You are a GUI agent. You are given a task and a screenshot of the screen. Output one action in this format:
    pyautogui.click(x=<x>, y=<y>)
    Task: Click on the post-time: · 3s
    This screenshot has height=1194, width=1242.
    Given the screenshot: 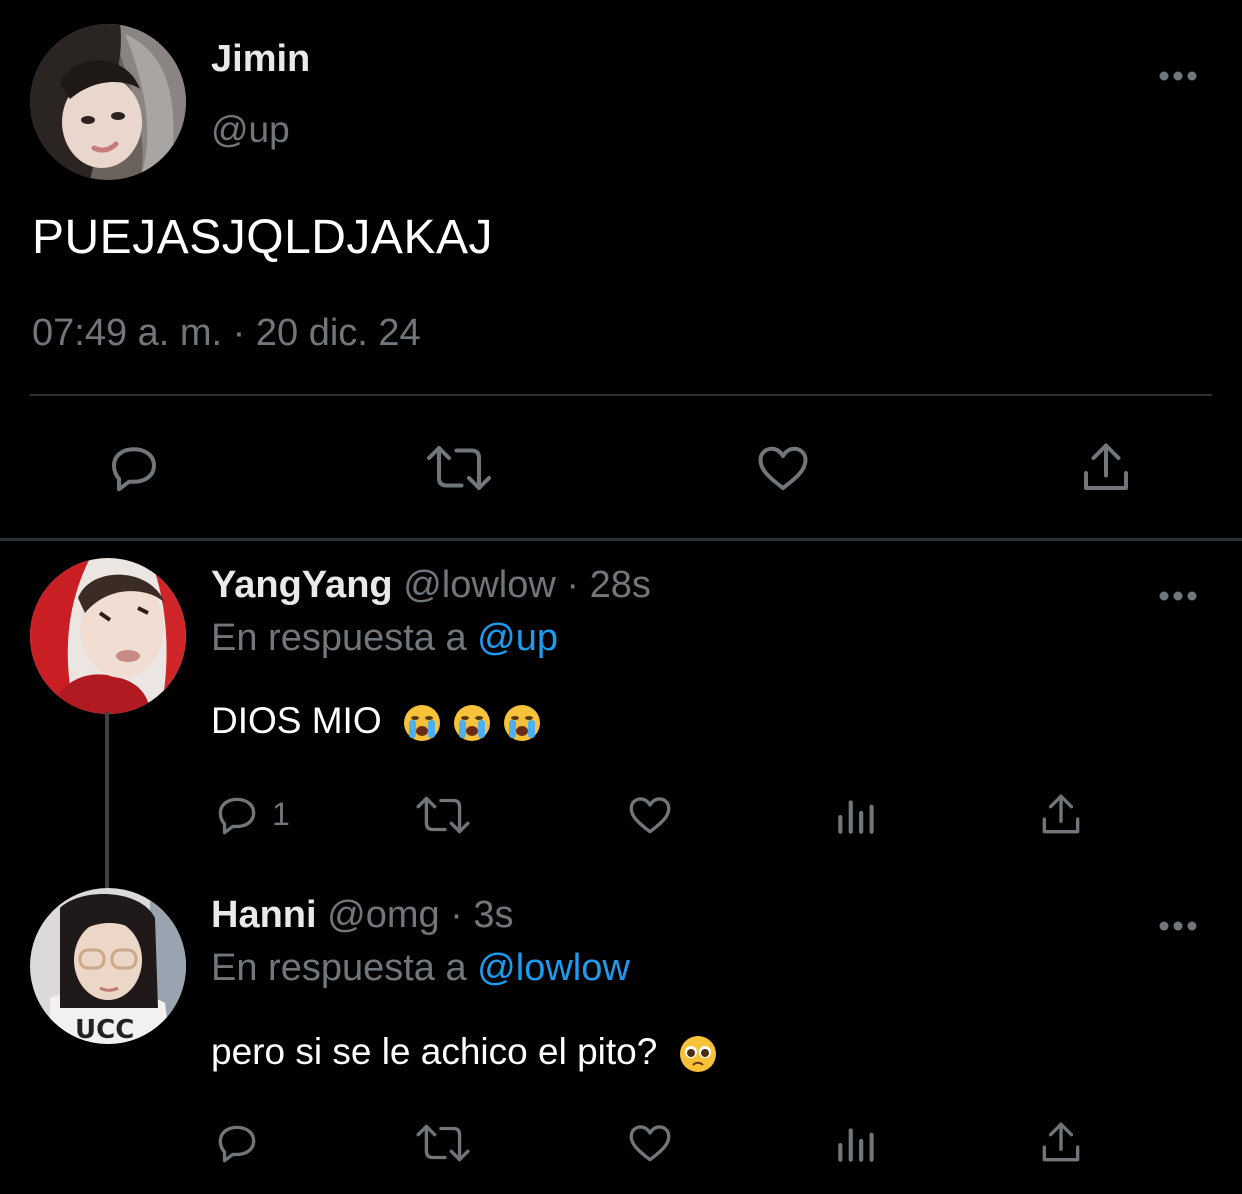 What is the action you would take?
    pyautogui.click(x=476, y=915)
    